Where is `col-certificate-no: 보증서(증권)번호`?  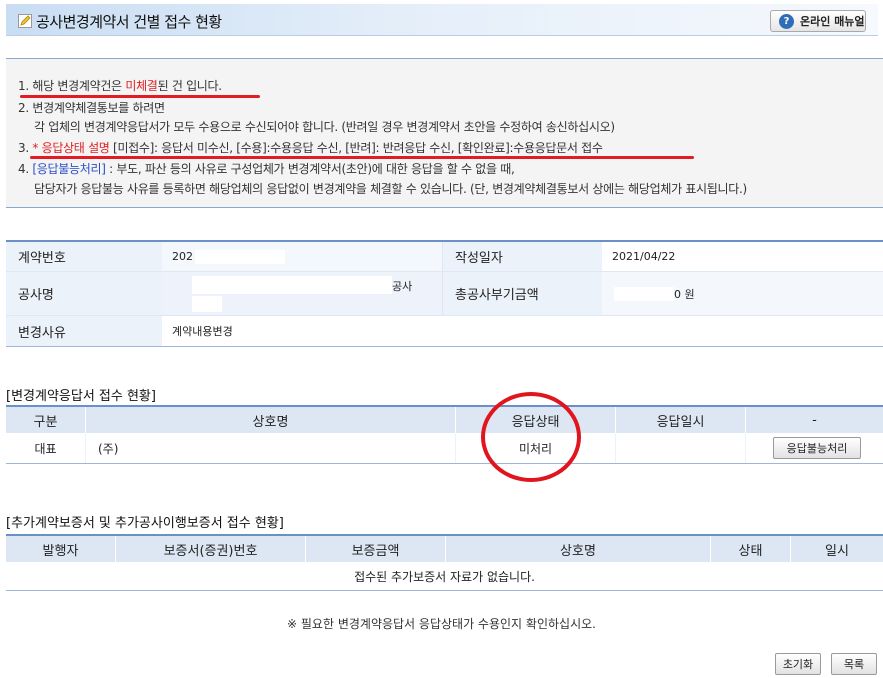
col-certificate-no: 보증서(증권)번호 is located at coordinates (211, 549).